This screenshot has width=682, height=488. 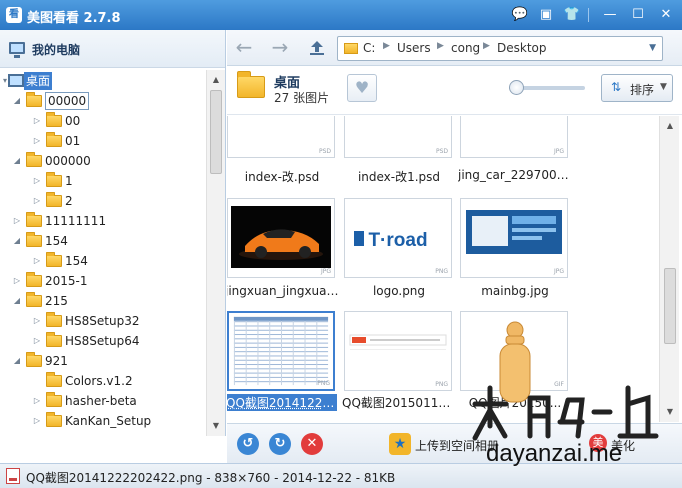 I want to click on logo-text: T·road, so click(x=397, y=240).